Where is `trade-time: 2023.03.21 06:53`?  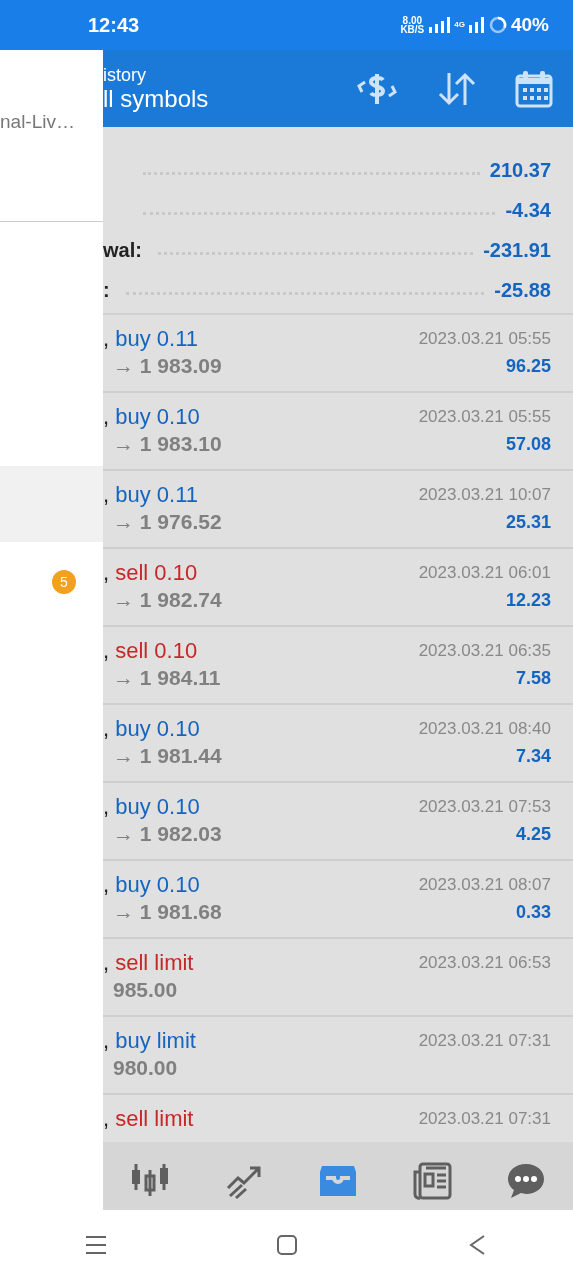 trade-time: 2023.03.21 06:53 is located at coordinates (484, 963).